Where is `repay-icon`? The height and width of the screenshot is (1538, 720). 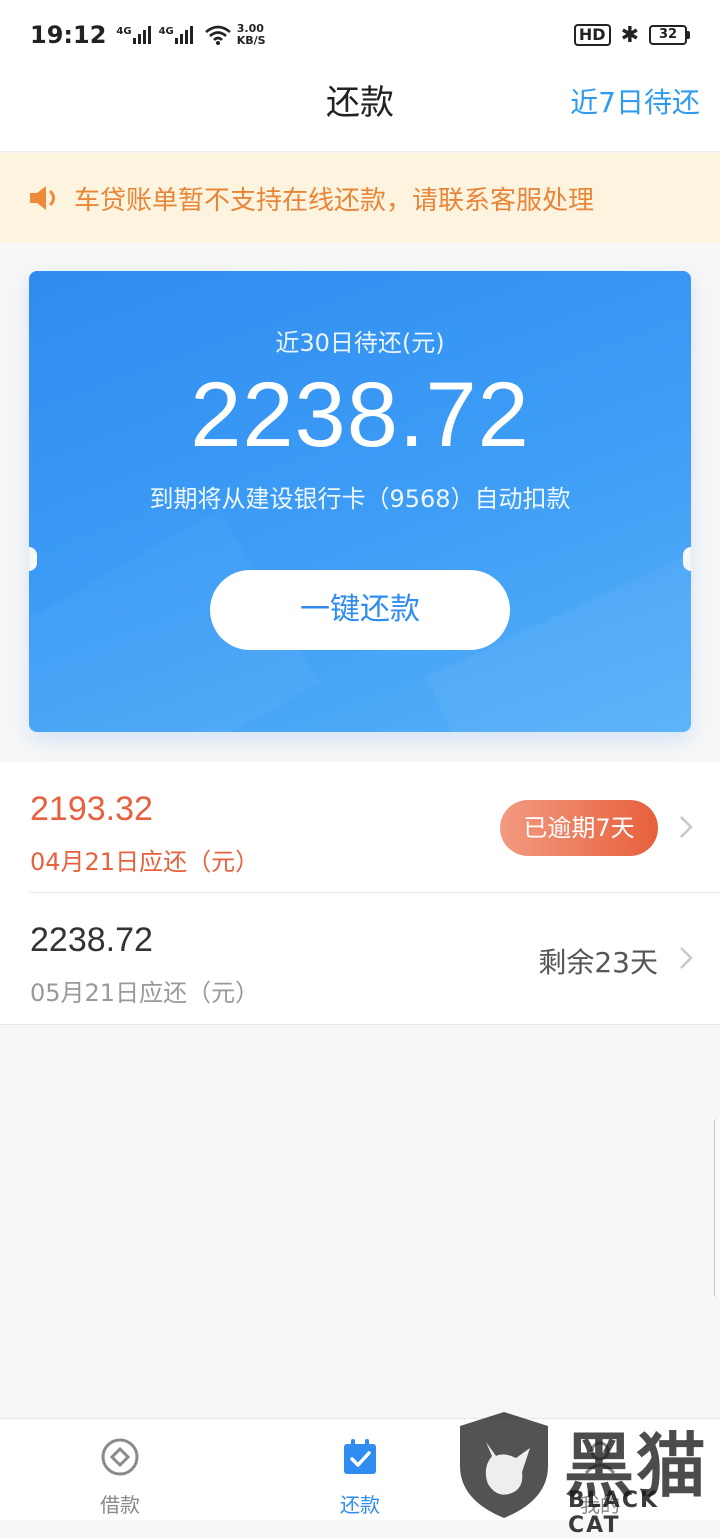 repay-icon is located at coordinates (360, 1456).